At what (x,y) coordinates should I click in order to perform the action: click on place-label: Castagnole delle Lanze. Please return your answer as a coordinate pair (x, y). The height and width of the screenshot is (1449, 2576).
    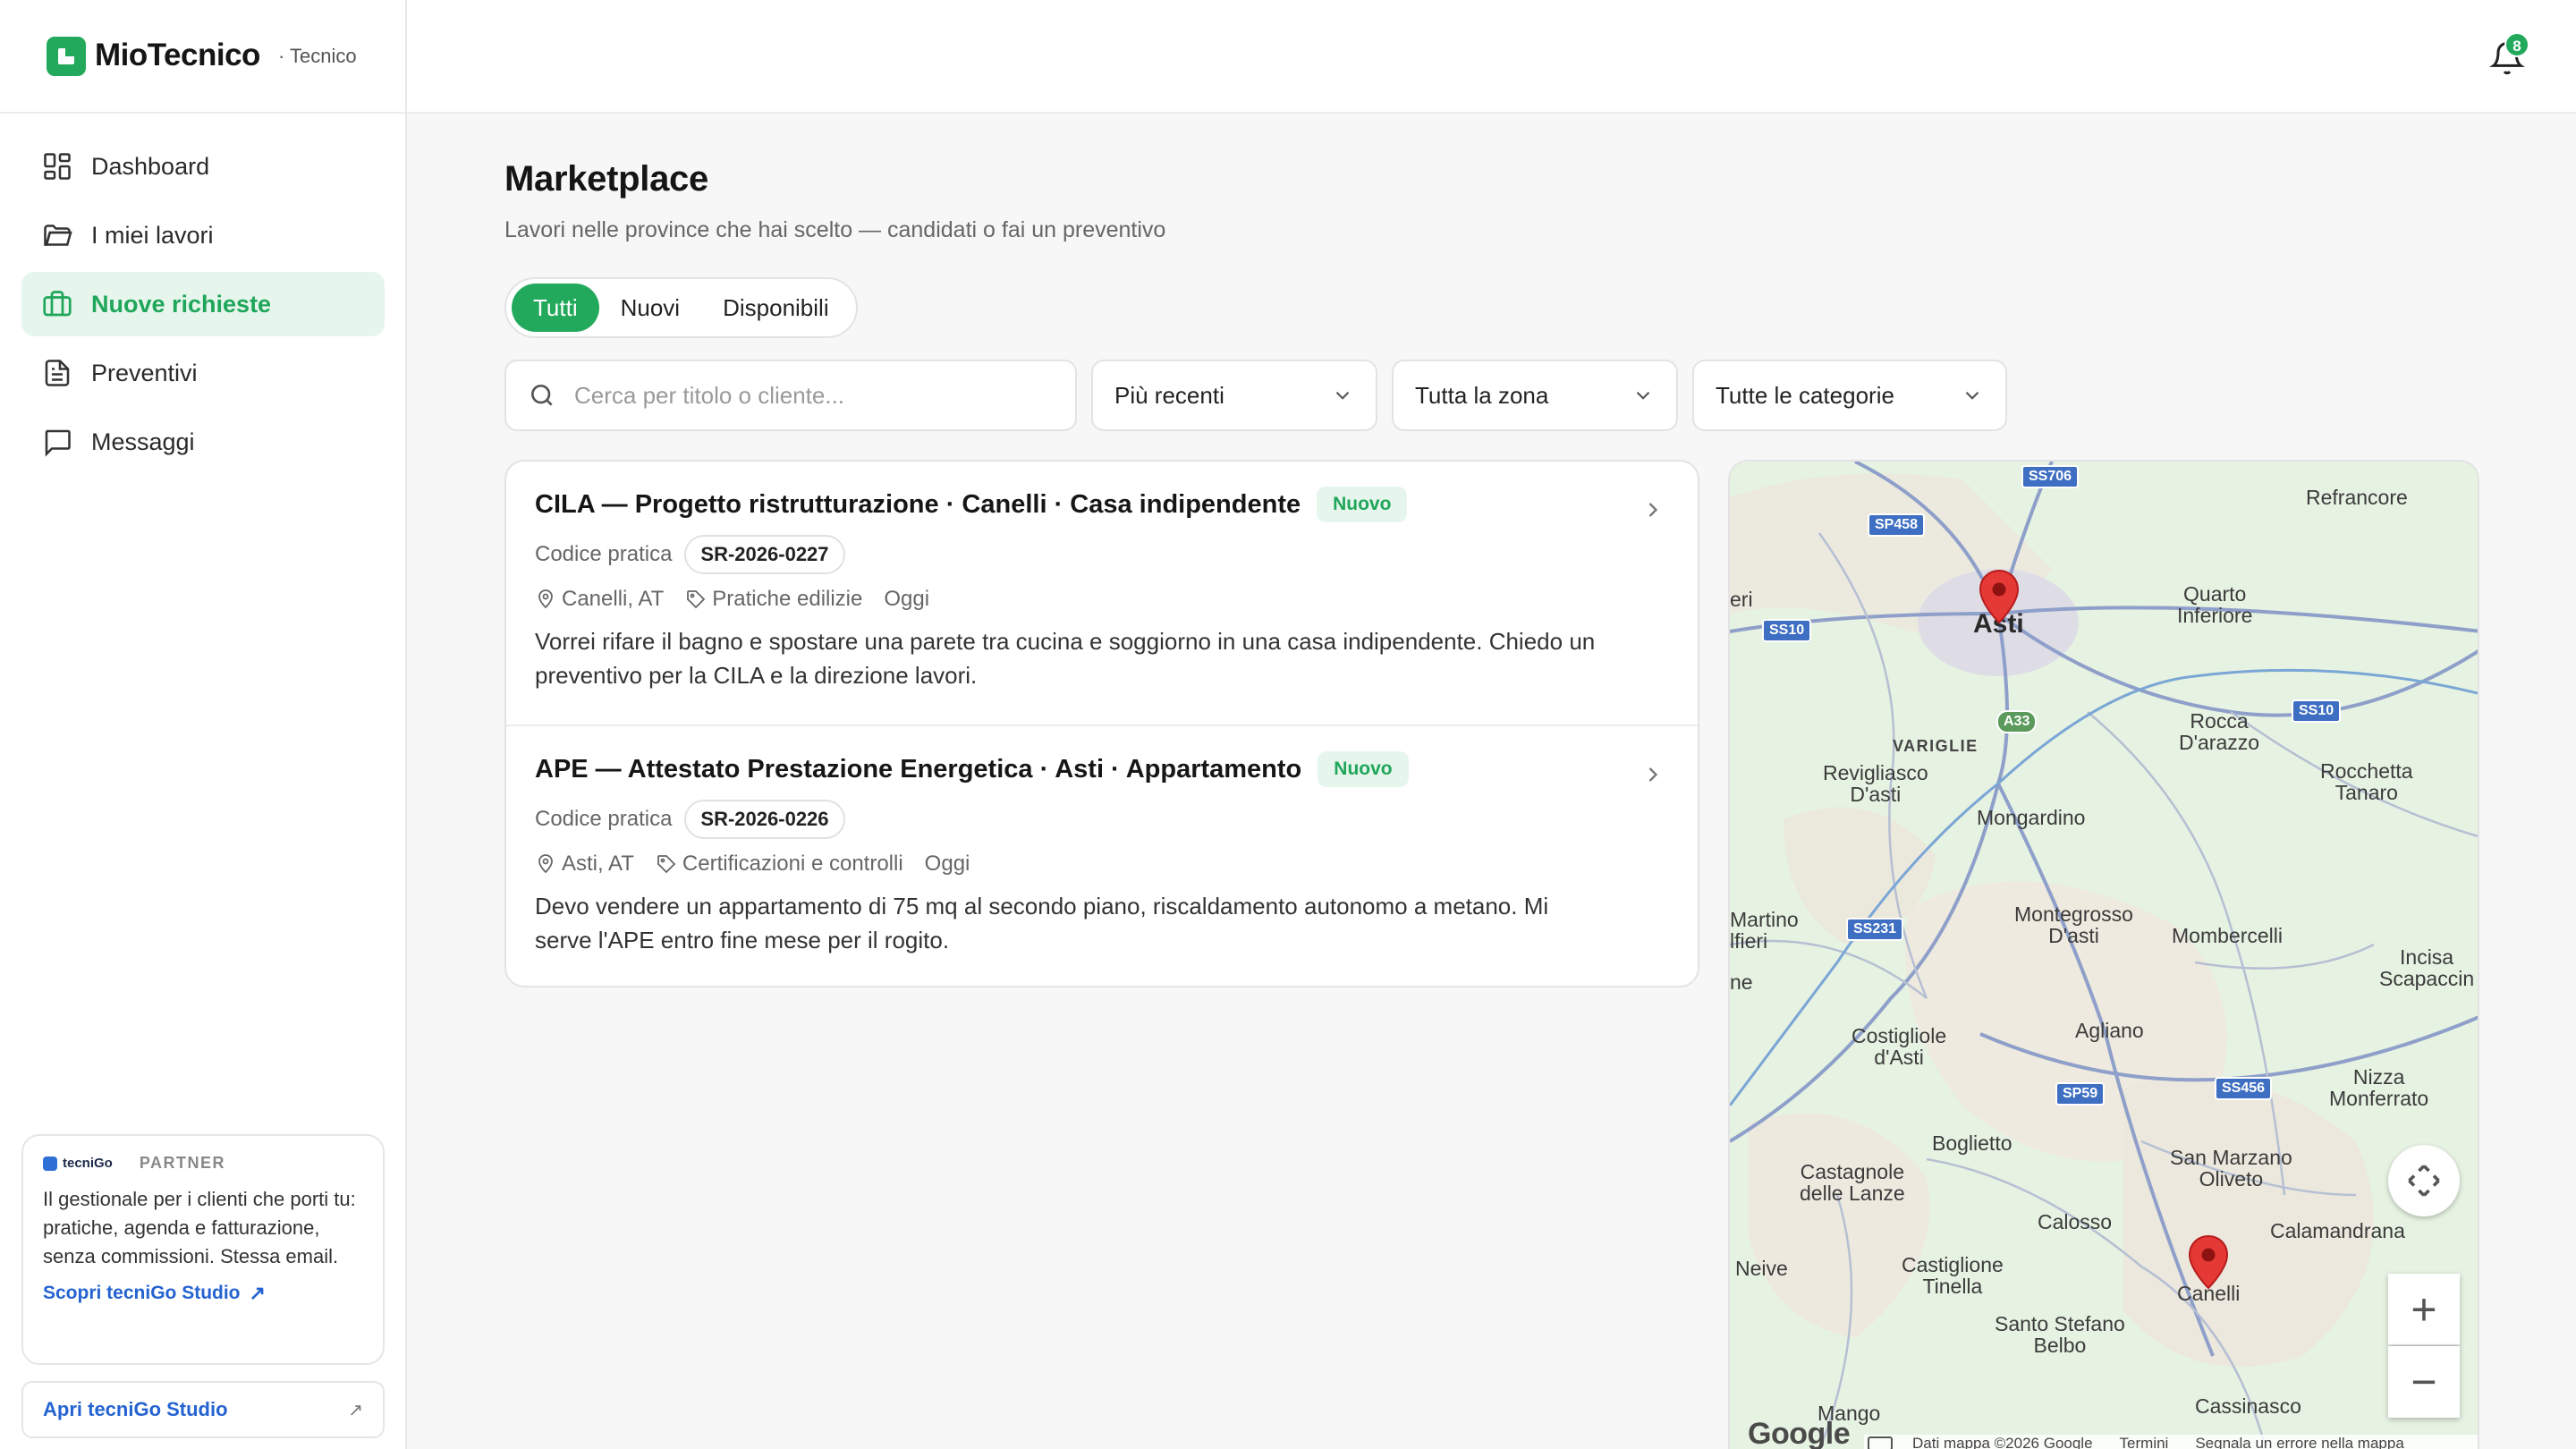
    Looking at the image, I should click on (1852, 1182).